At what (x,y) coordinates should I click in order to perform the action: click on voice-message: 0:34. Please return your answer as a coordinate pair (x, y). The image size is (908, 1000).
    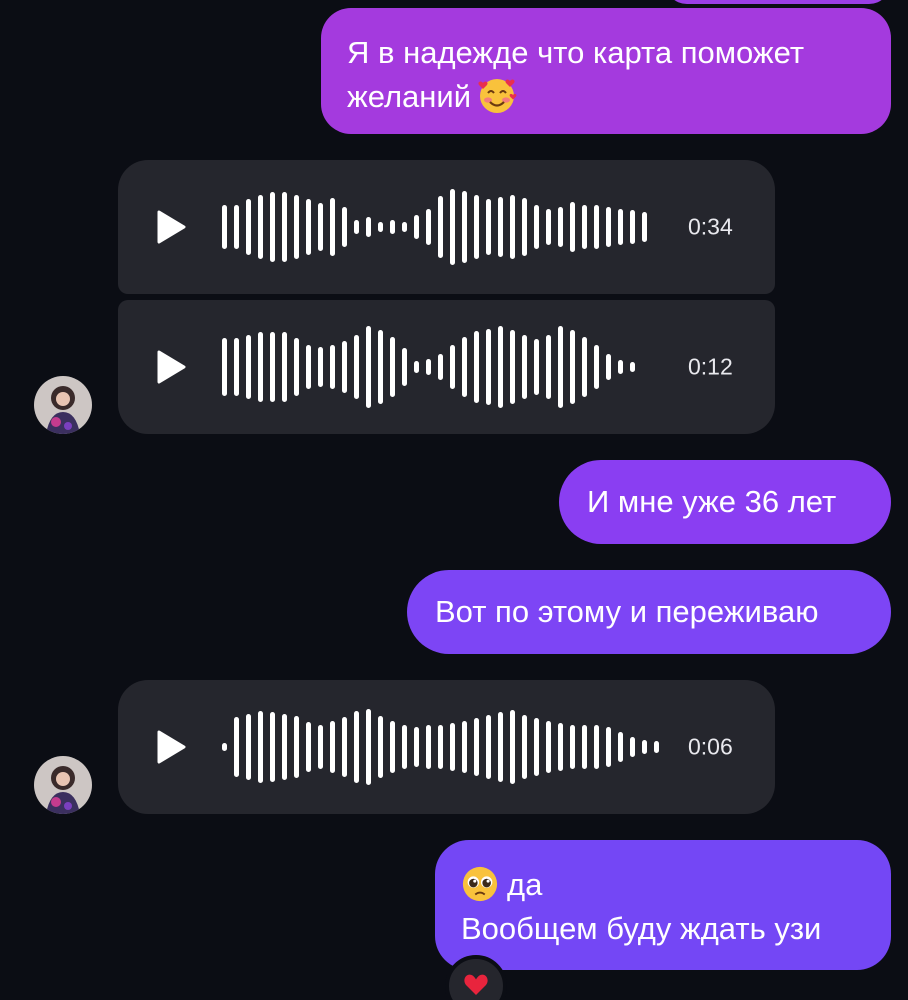
    Looking at the image, I should click on (446, 227).